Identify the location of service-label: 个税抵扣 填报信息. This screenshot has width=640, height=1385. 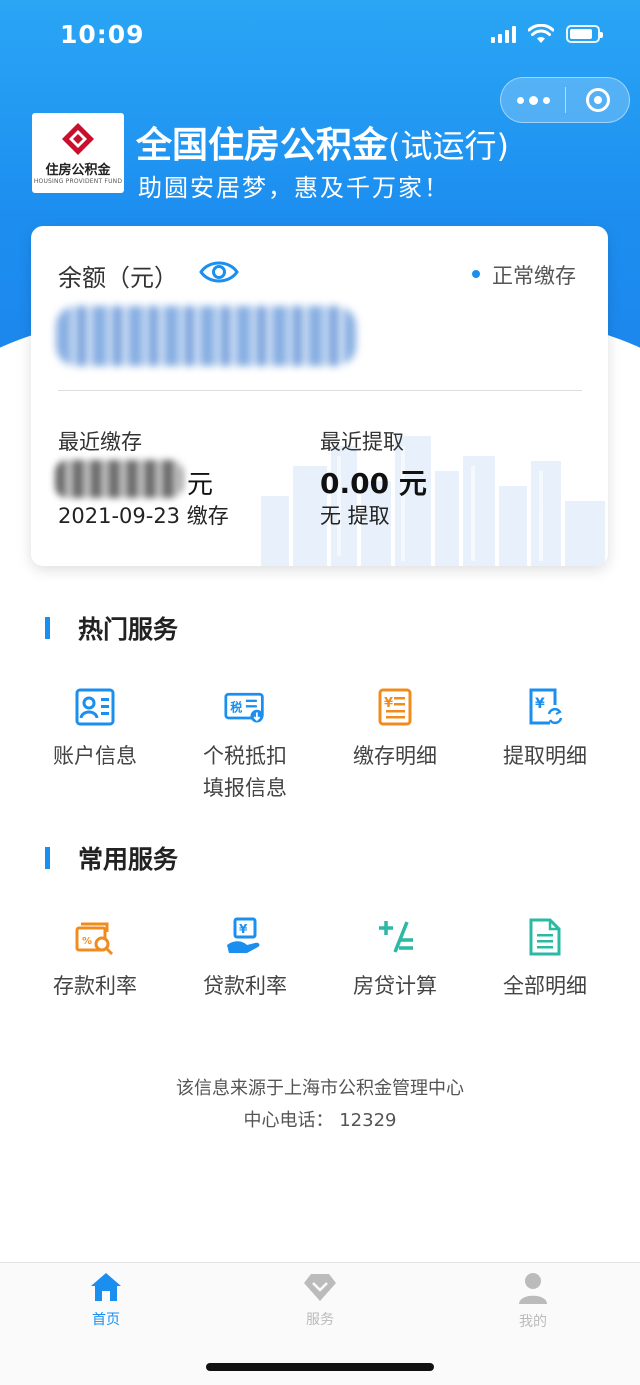
(245, 772).